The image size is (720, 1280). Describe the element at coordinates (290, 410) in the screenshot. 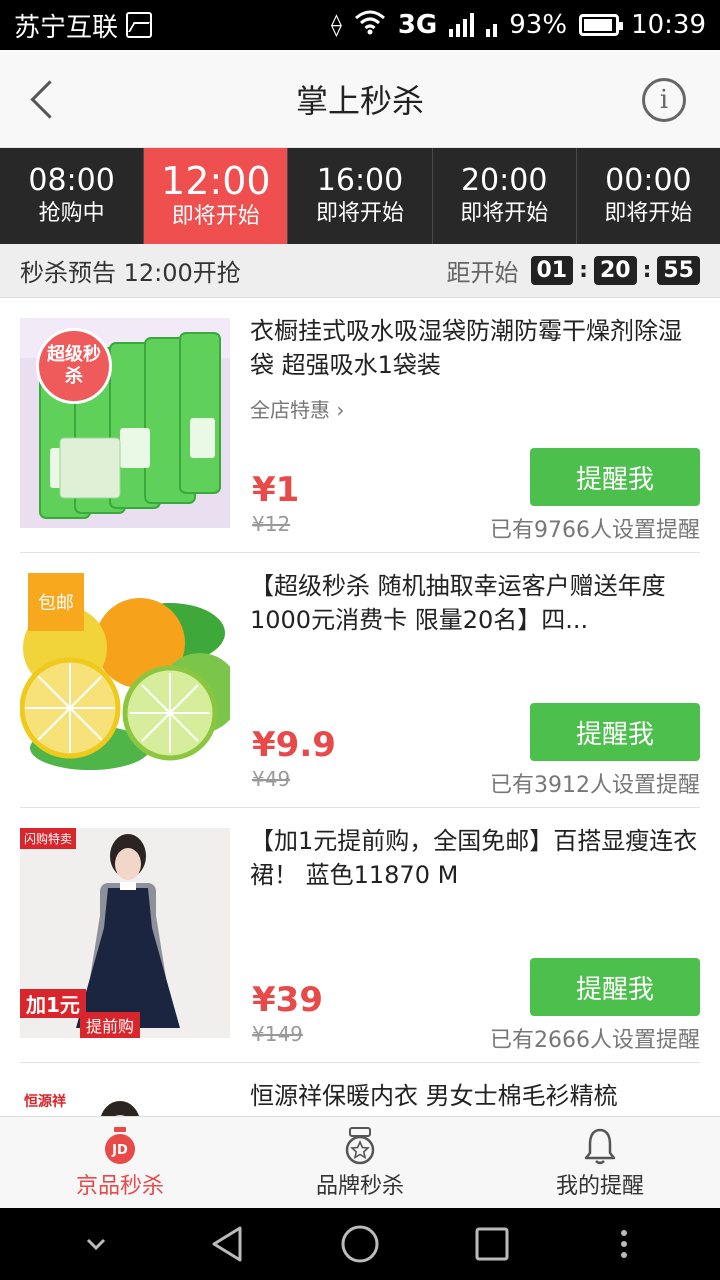

I see `shop-promo-label: 全店特惠` at that location.